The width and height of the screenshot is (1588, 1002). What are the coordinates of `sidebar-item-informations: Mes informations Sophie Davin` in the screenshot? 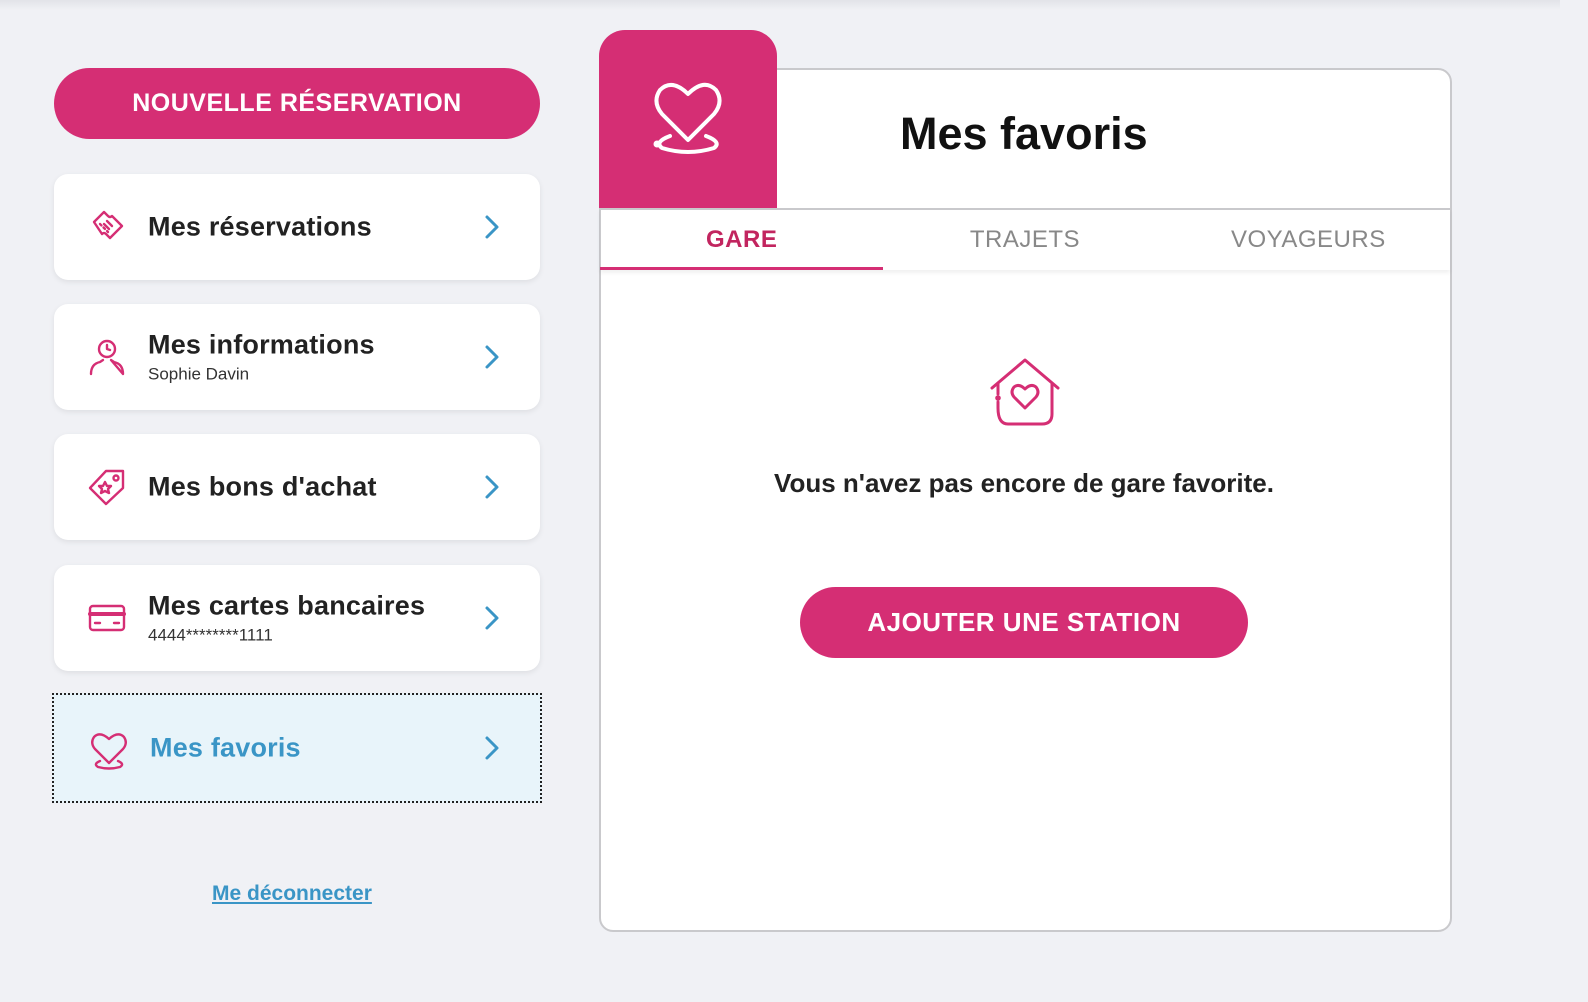 It's located at (297, 357).